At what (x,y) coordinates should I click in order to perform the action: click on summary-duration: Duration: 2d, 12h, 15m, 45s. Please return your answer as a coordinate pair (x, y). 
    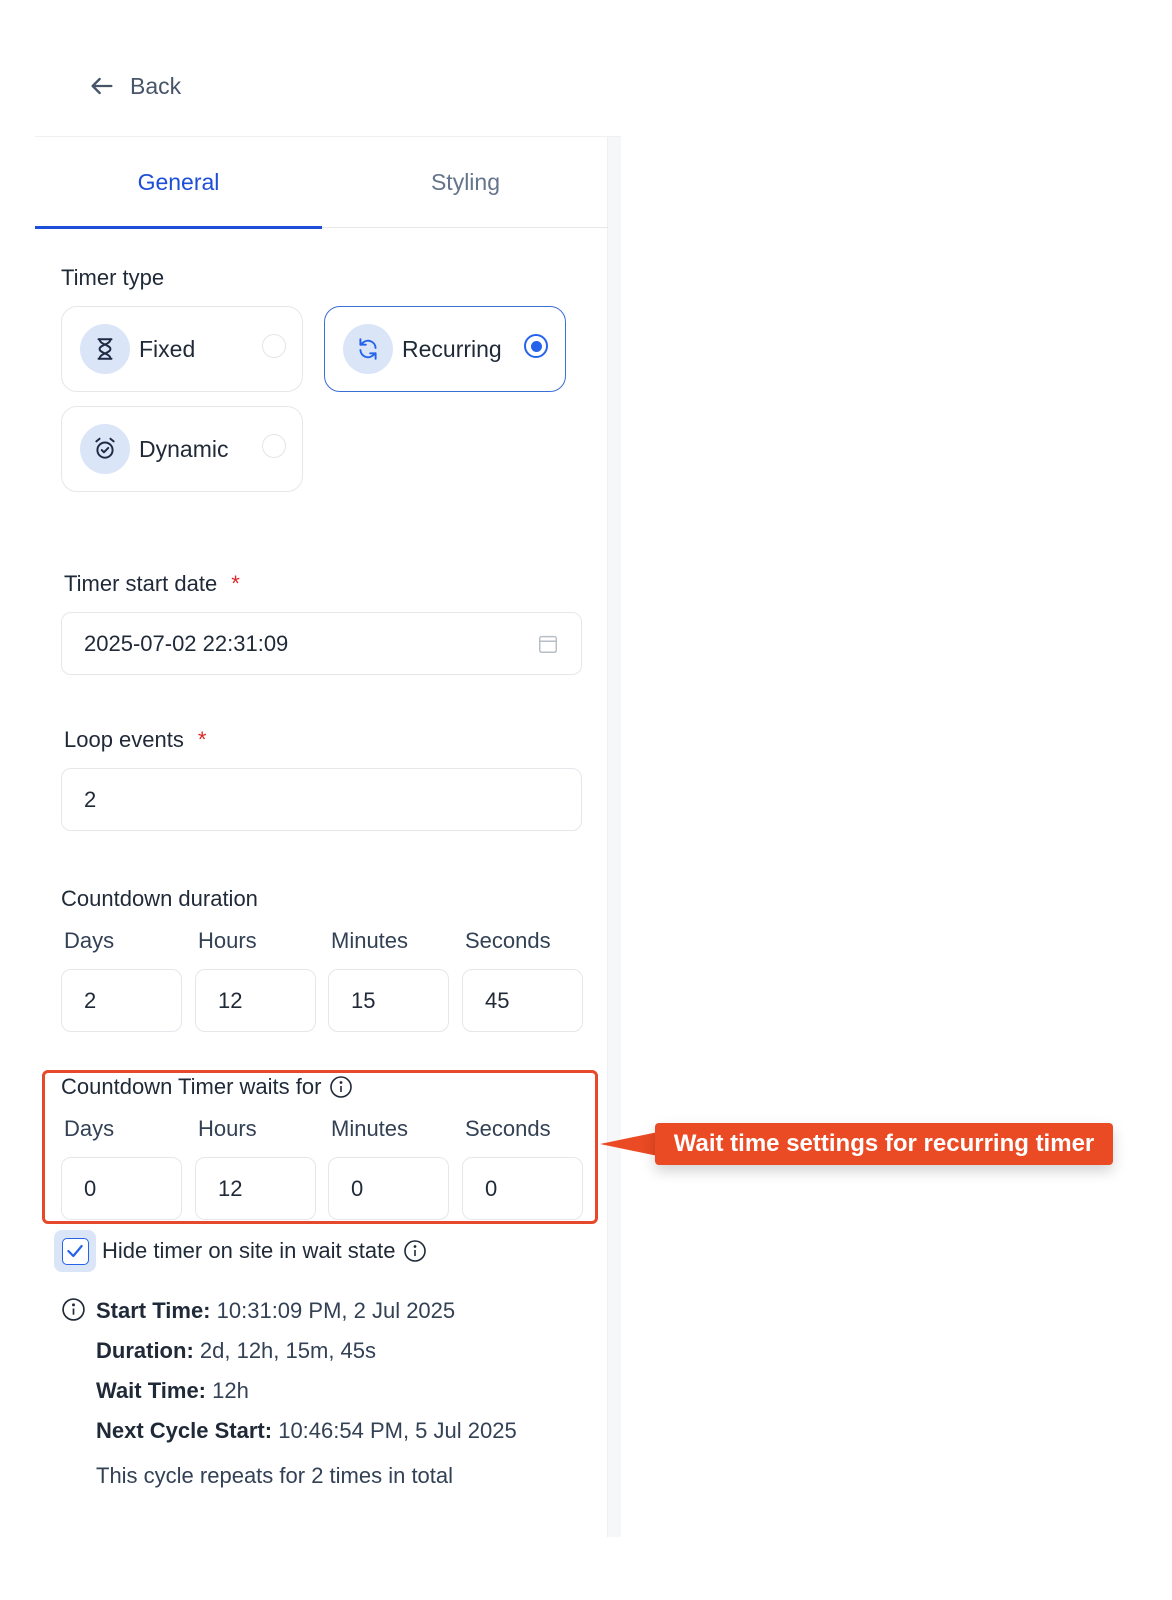
    Looking at the image, I should click on (236, 1351).